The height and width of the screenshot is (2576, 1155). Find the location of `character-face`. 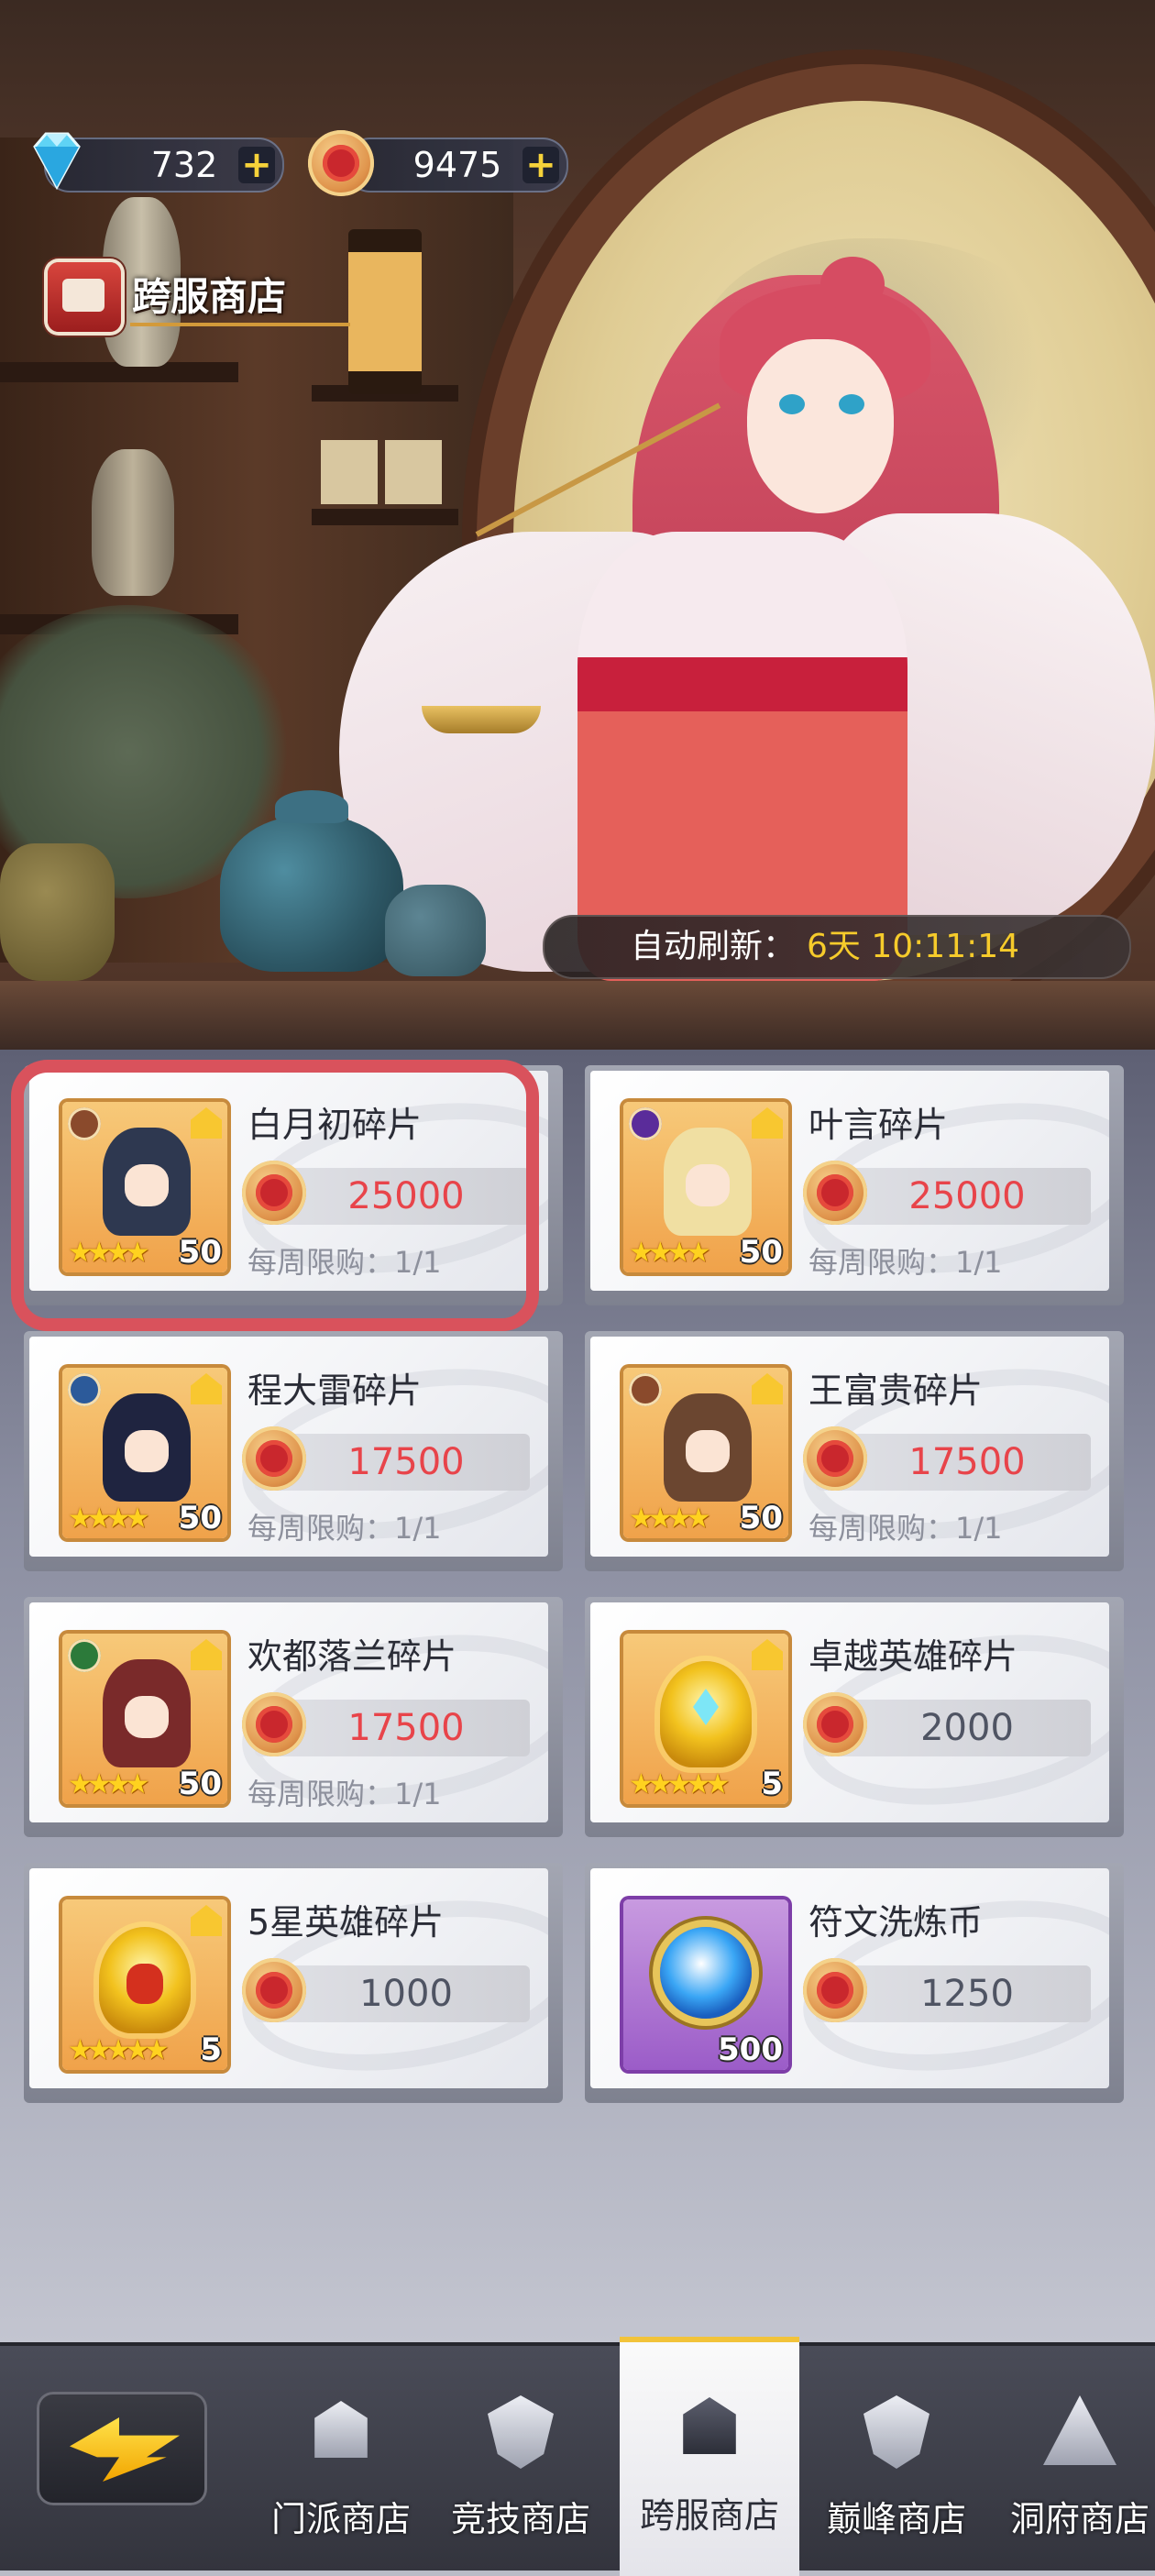

character-face is located at coordinates (820, 426).